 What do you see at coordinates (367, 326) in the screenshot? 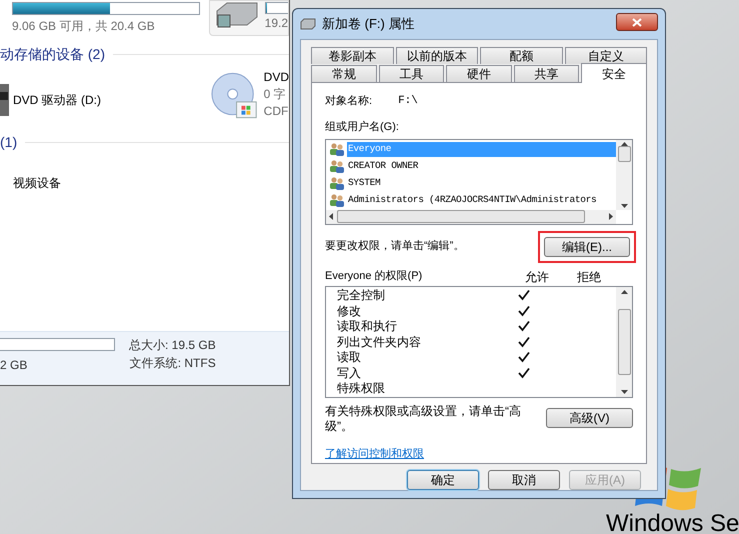
I see `permission-name: 读取和执行` at bounding box center [367, 326].